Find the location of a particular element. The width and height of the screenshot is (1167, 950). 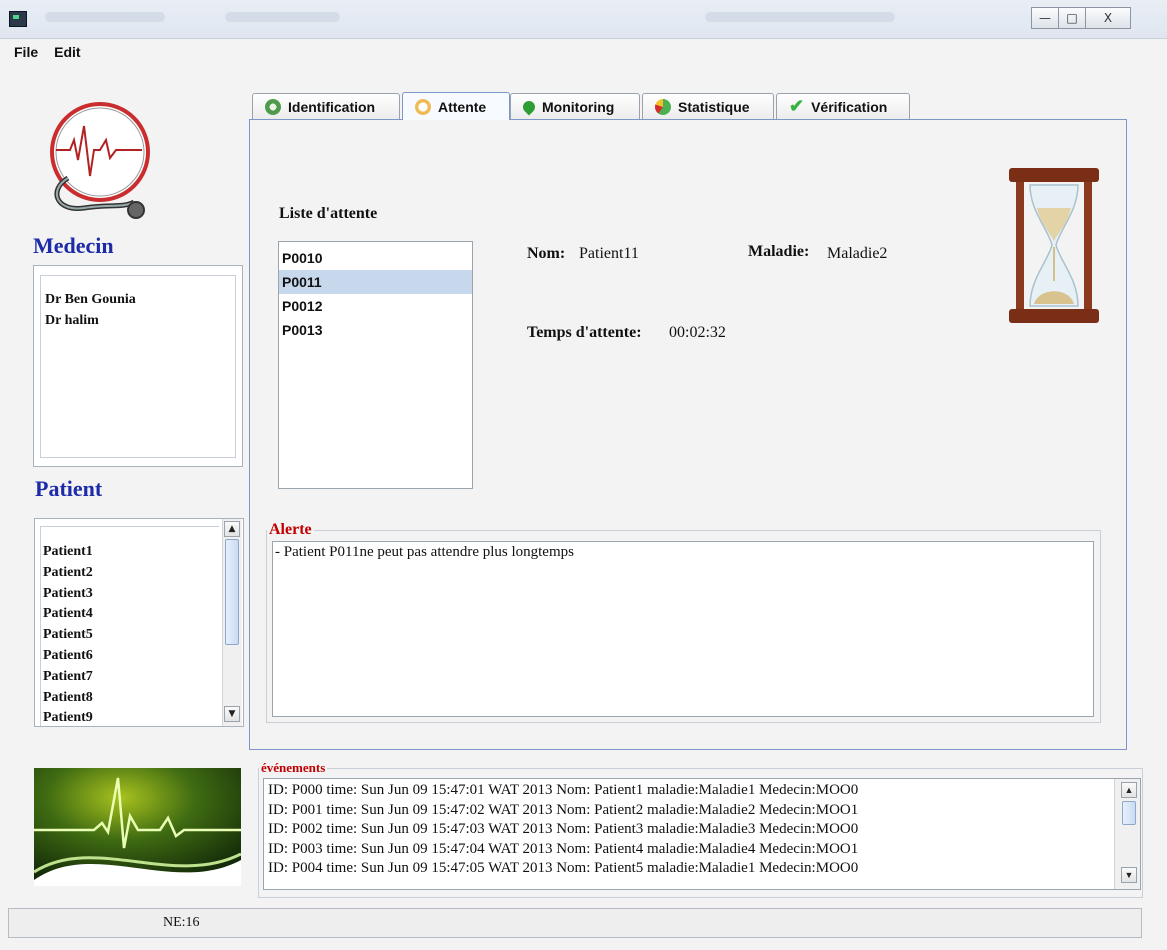

menu-bar: File Edit is located at coordinates (47, 52).